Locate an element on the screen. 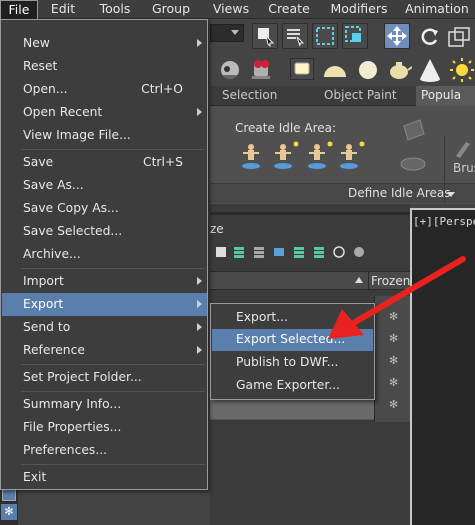 The image size is (475, 525). menu-views: Views is located at coordinates (231, 9).